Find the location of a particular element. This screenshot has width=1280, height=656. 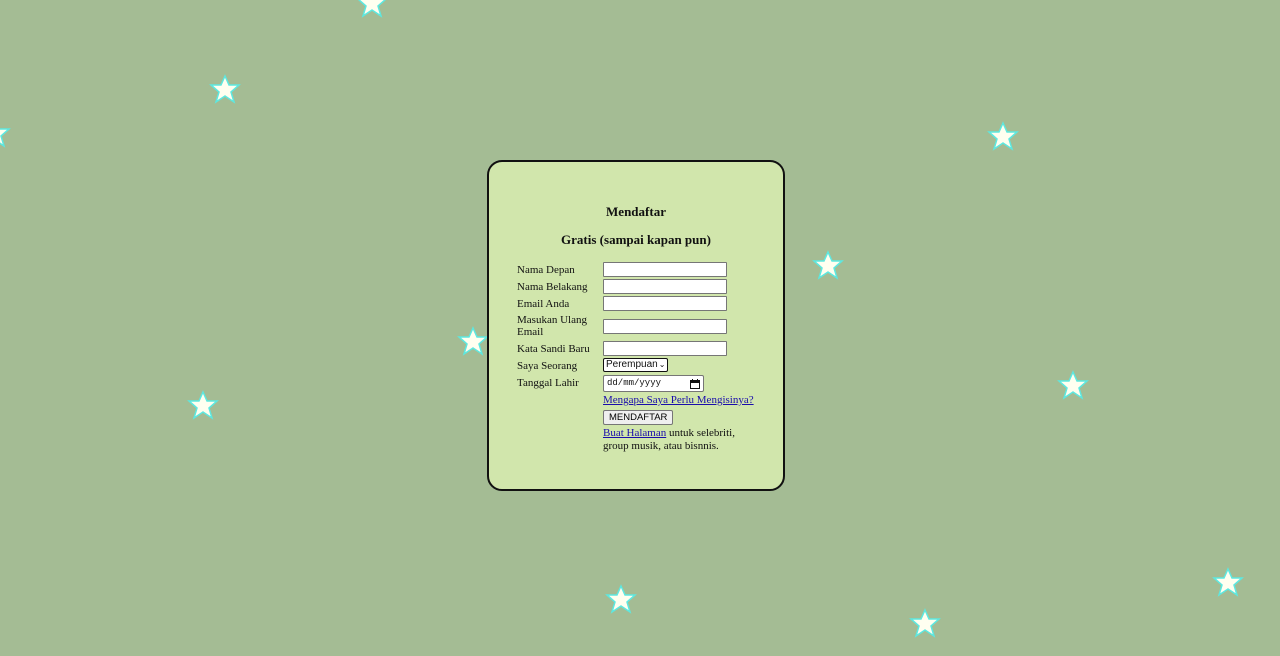

gender-label: Saya Seorang is located at coordinates (547, 366).